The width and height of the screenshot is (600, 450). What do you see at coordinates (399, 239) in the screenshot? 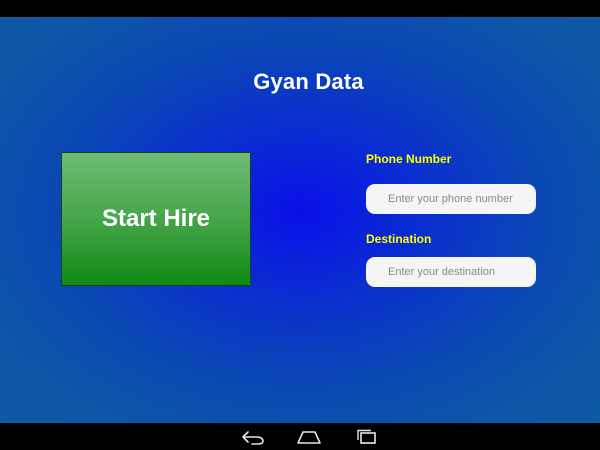
I see `destination-label: Destination` at bounding box center [399, 239].